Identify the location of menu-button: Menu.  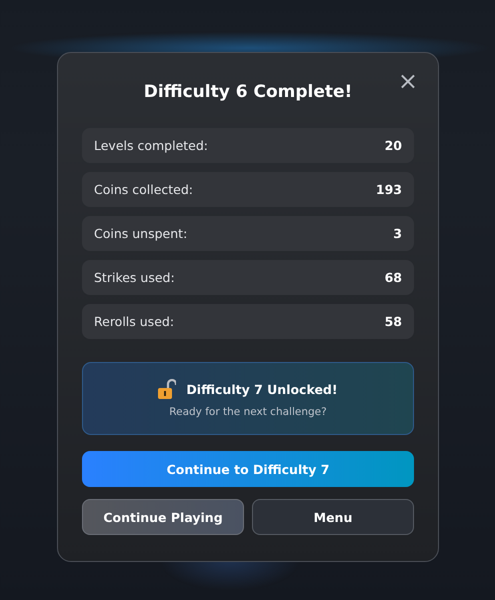
(333, 517).